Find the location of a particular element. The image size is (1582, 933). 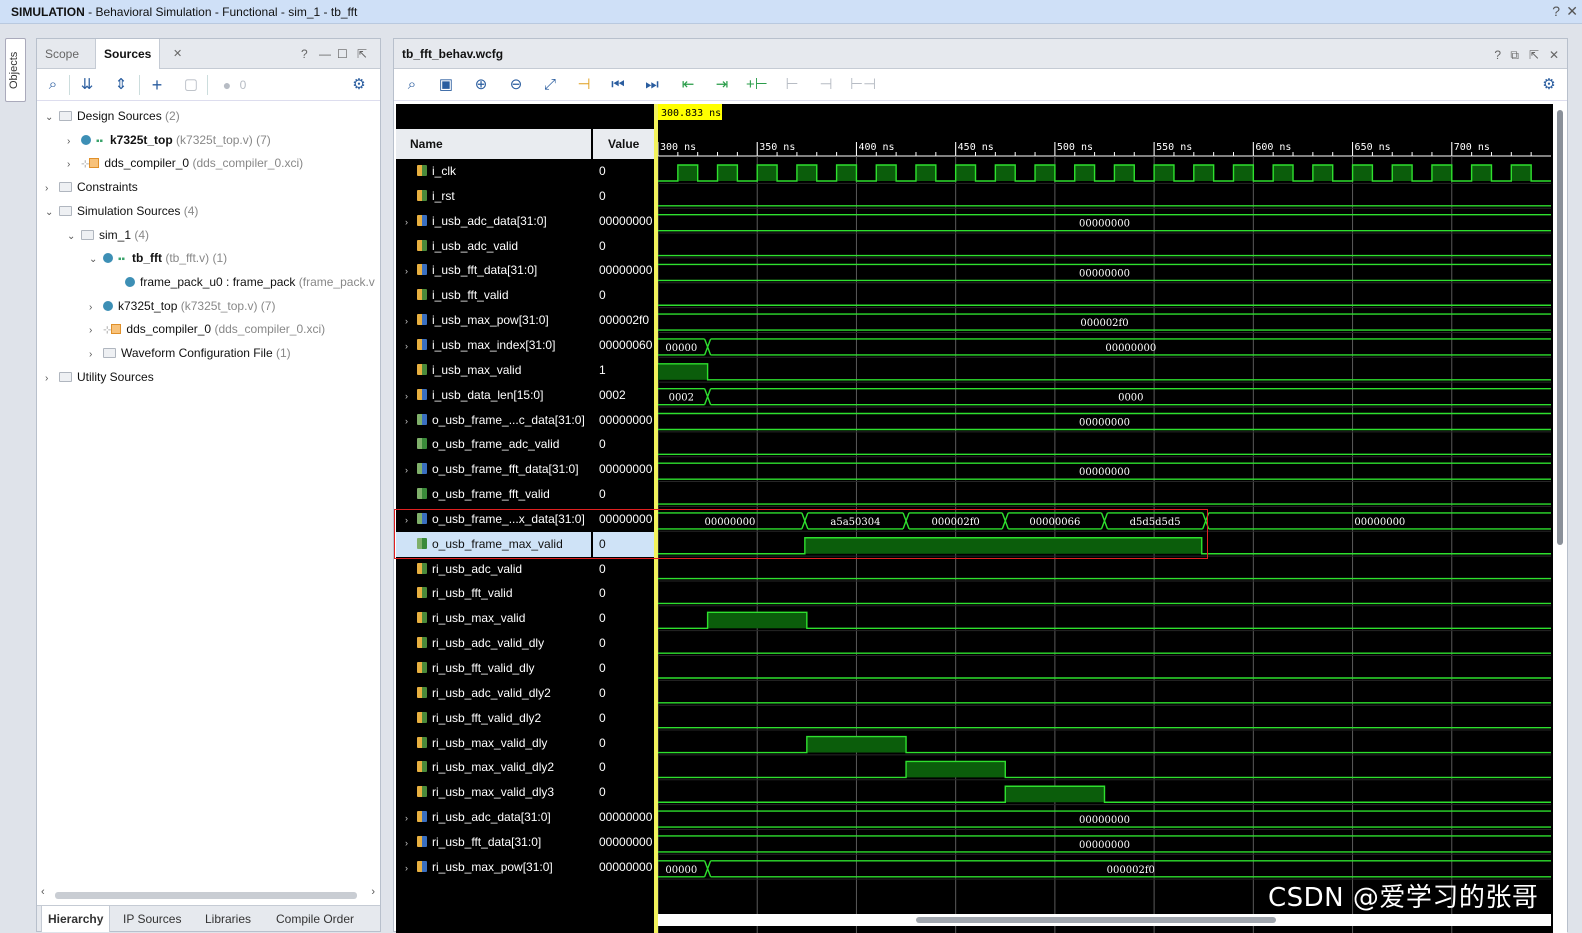

signal-row: ri_usb_max_valid_dly is located at coordinates (493, 743).